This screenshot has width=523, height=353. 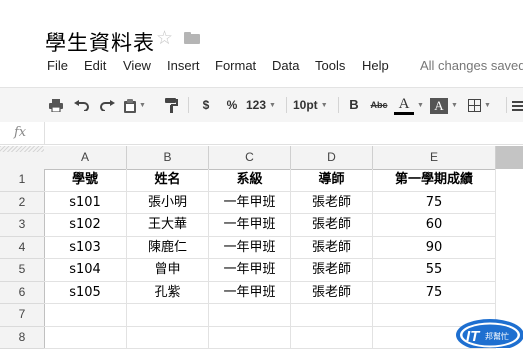 What do you see at coordinates (379, 105) in the screenshot?
I see `strikethrough-button: Abc` at bounding box center [379, 105].